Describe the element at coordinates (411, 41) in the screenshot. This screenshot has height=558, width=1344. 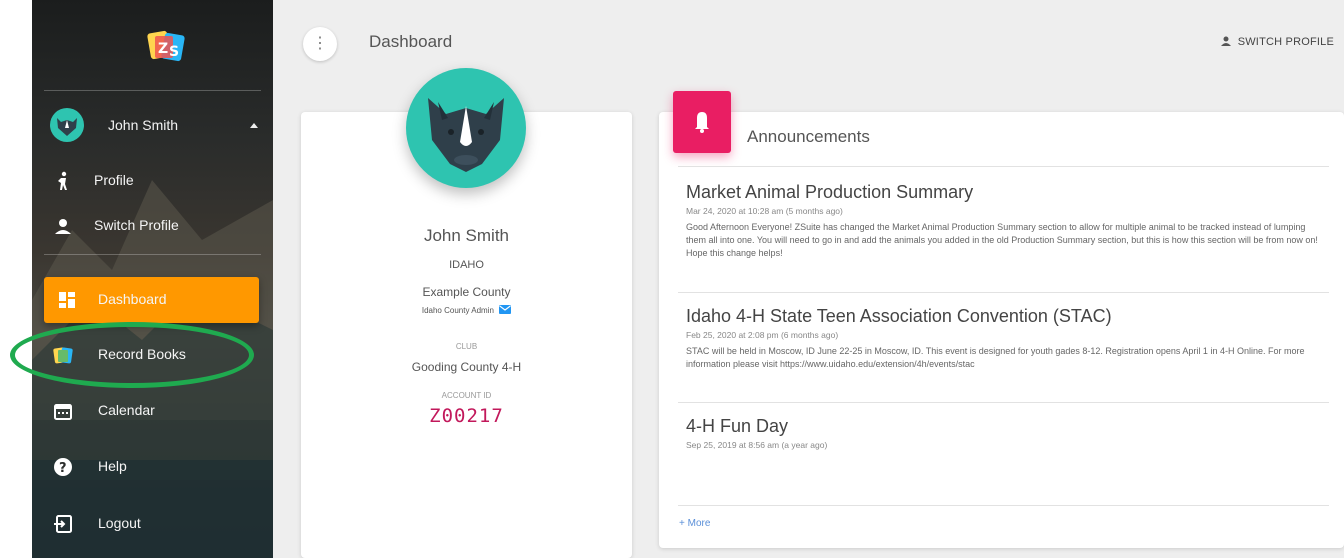
I see `page-title: Dashboard` at that location.